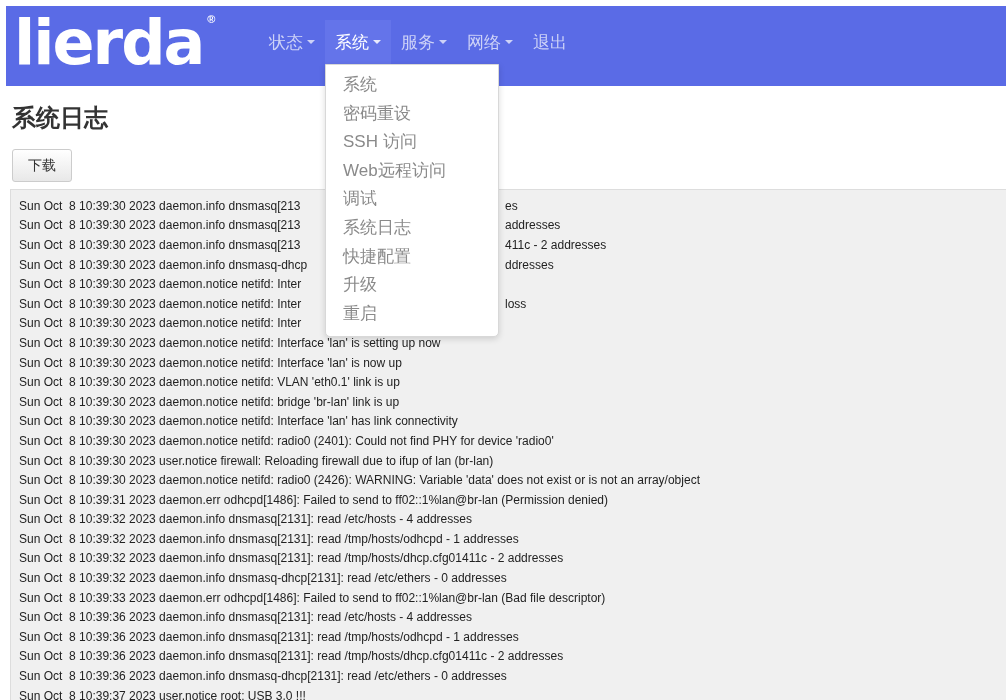  Describe the element at coordinates (245, 617) in the screenshot. I see `log-line: Sun Oct 8 10:39:36 2023 daemon.info dnsmasq[2131]: read /etc/hosts - 4 addresses` at that location.